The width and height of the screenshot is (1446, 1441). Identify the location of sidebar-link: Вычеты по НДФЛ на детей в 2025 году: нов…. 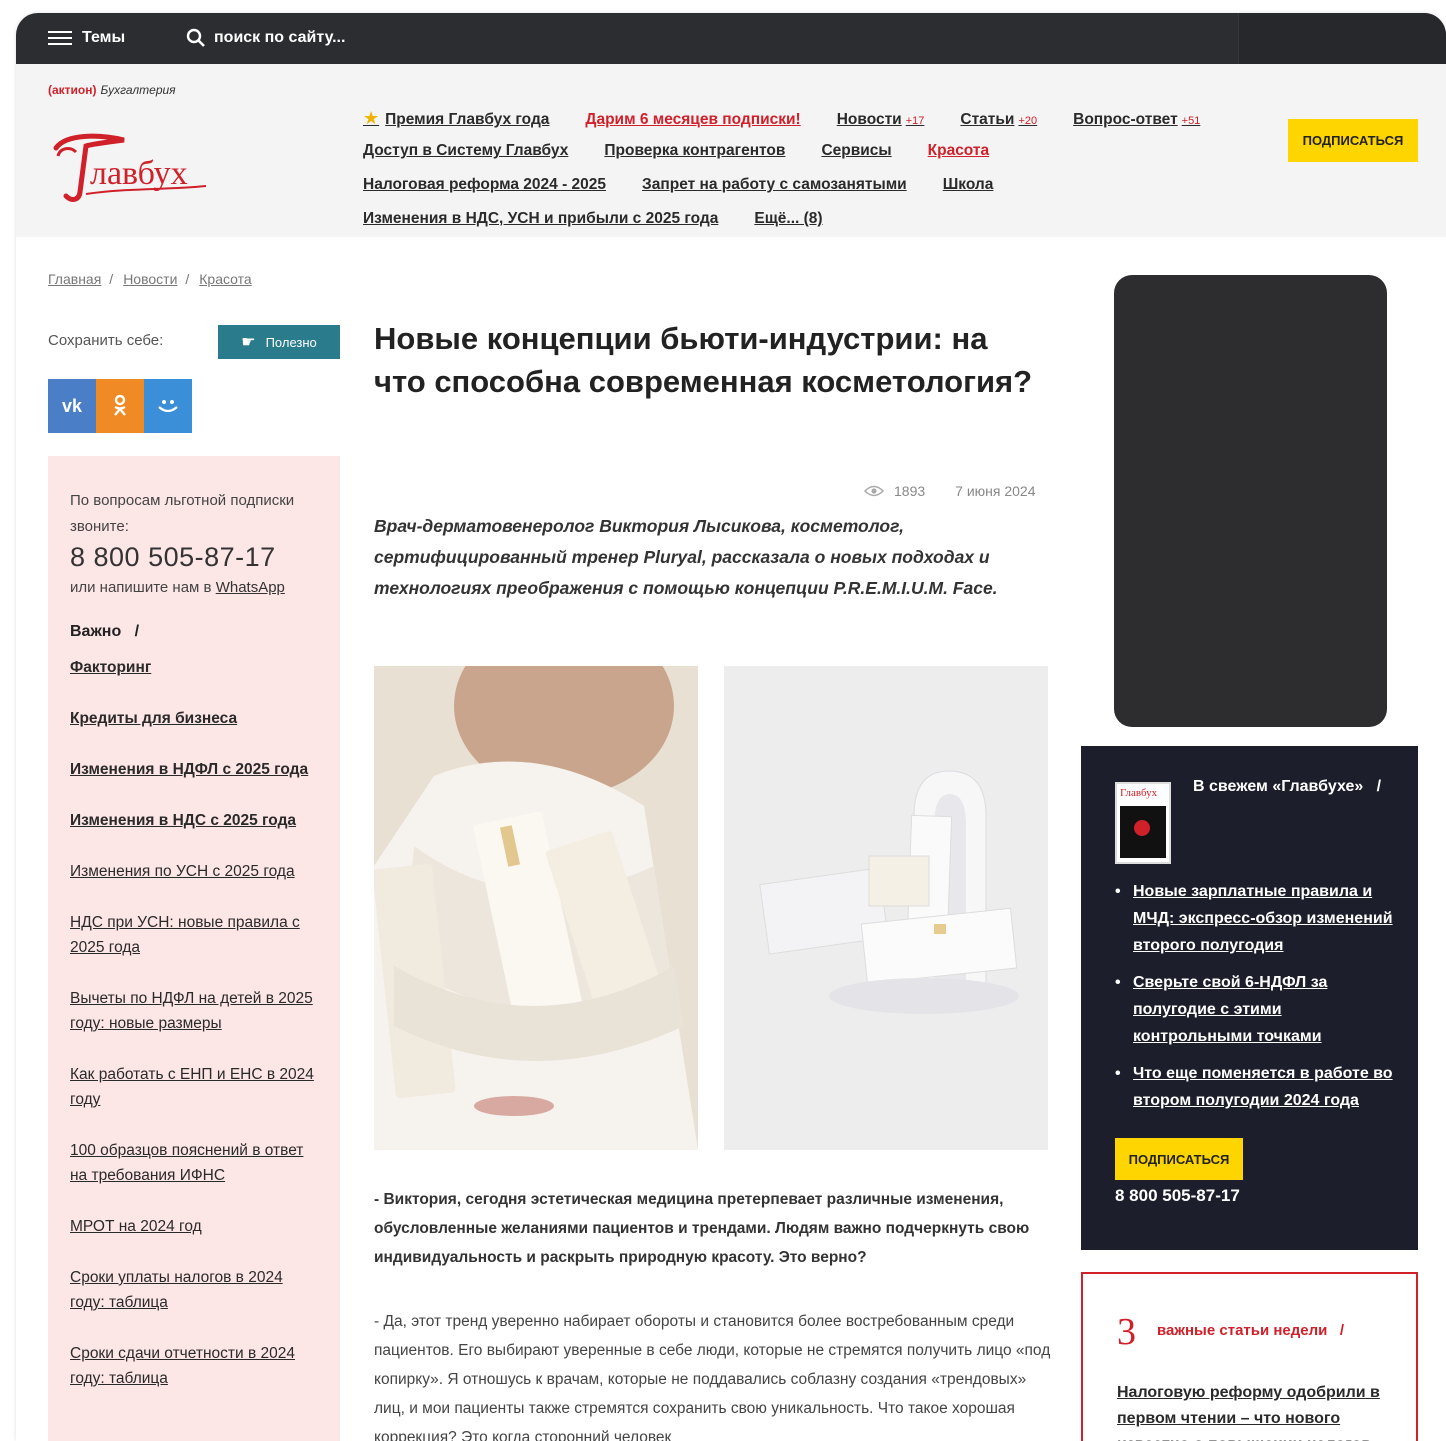
(191, 1011).